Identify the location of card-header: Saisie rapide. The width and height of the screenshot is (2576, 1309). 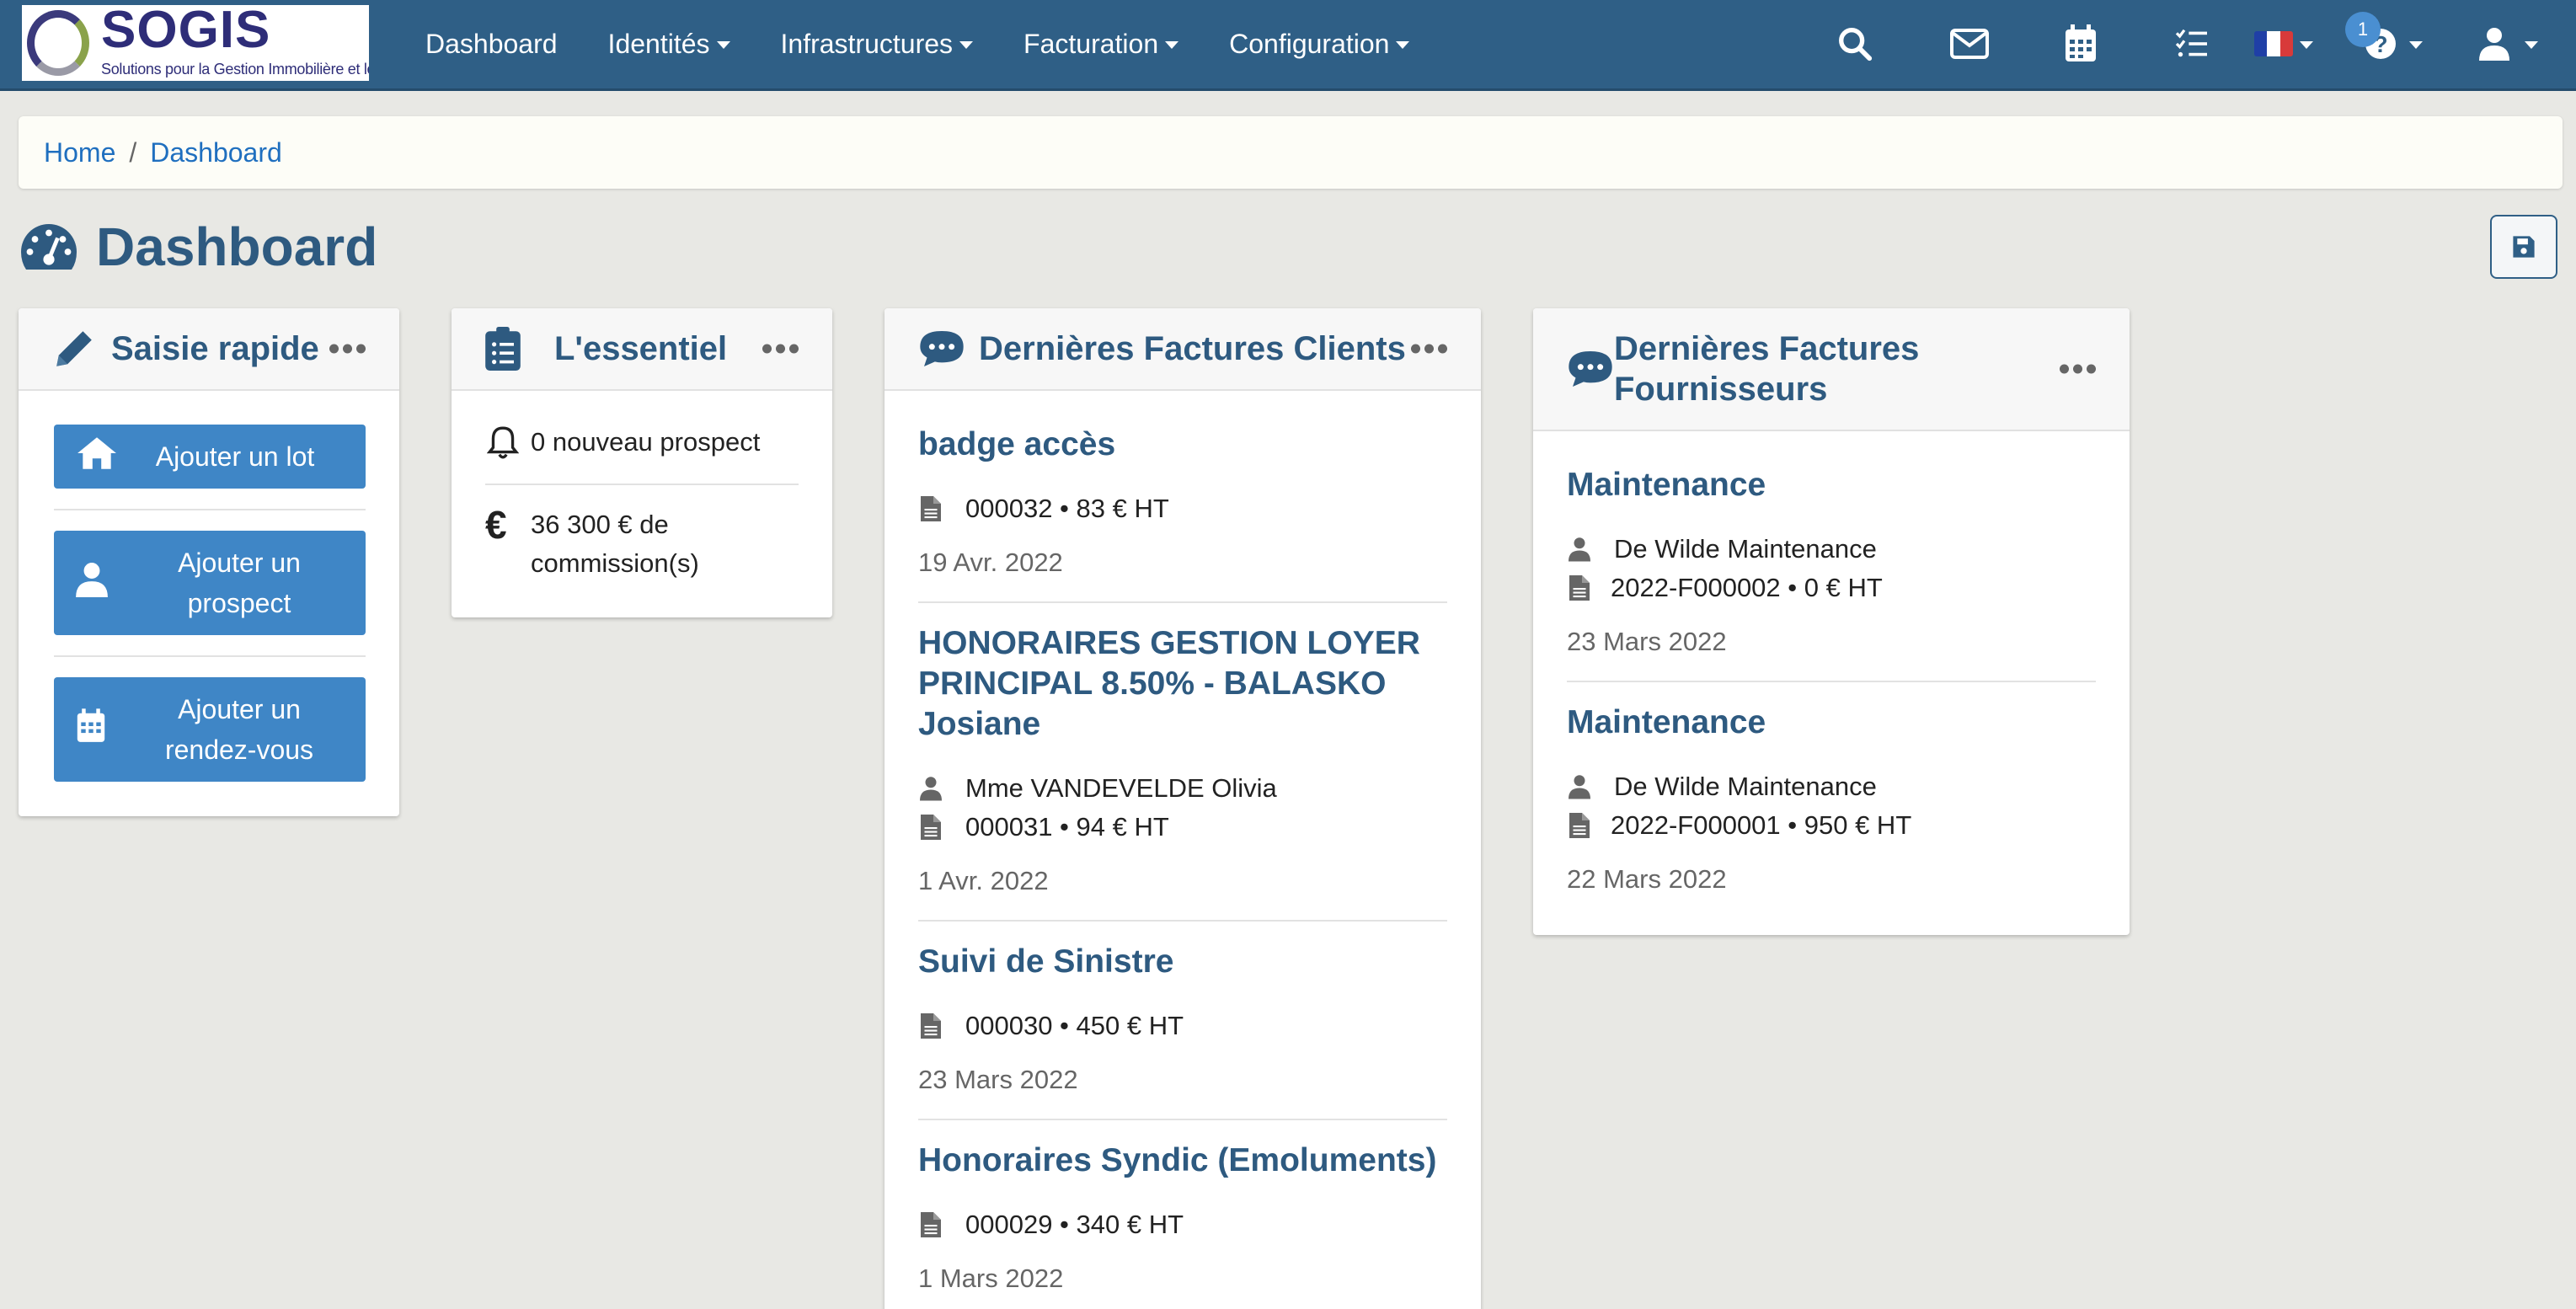
(209, 349).